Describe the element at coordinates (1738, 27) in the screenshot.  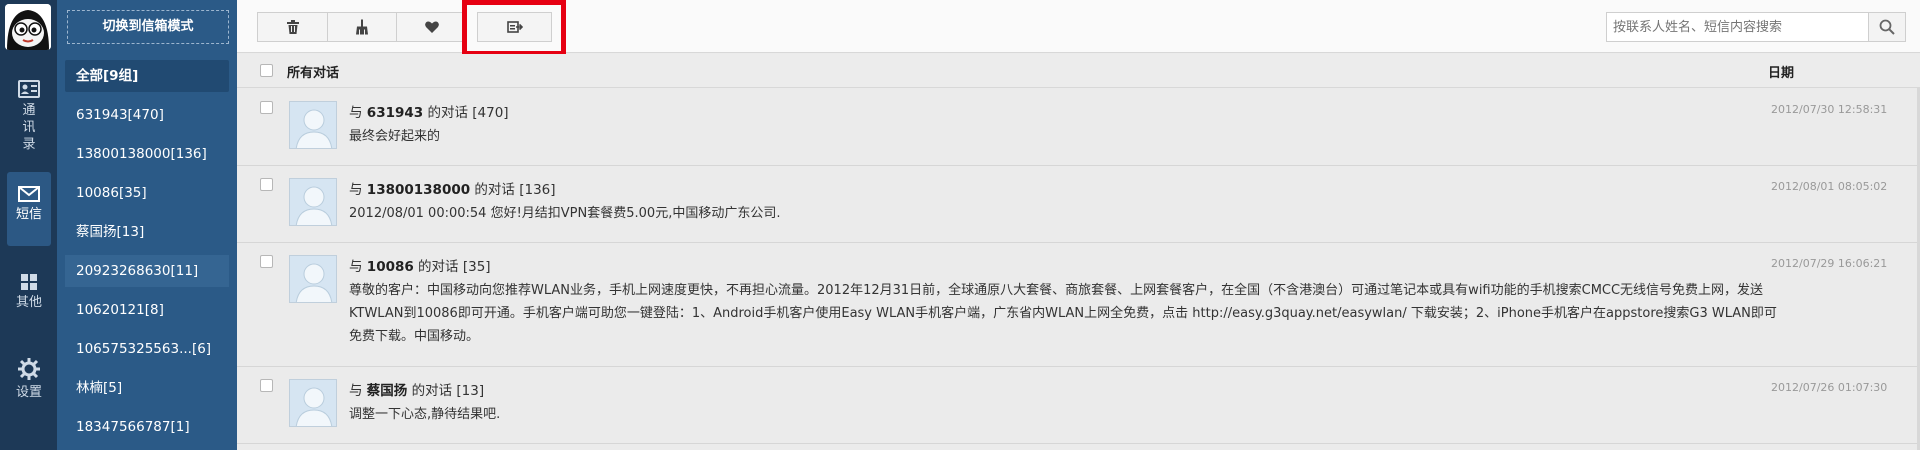
I see `search-input` at that location.